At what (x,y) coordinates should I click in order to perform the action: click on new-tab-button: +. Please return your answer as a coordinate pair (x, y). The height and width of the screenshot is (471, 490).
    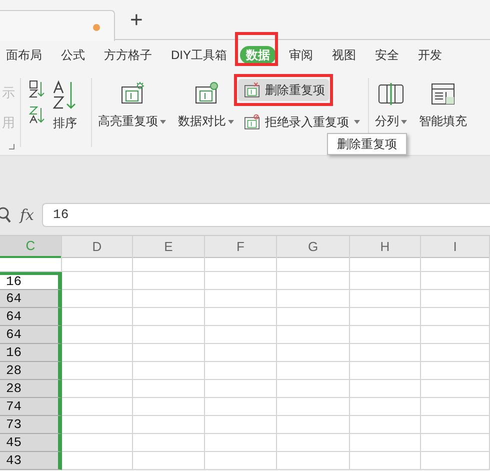
    Looking at the image, I should click on (136, 20).